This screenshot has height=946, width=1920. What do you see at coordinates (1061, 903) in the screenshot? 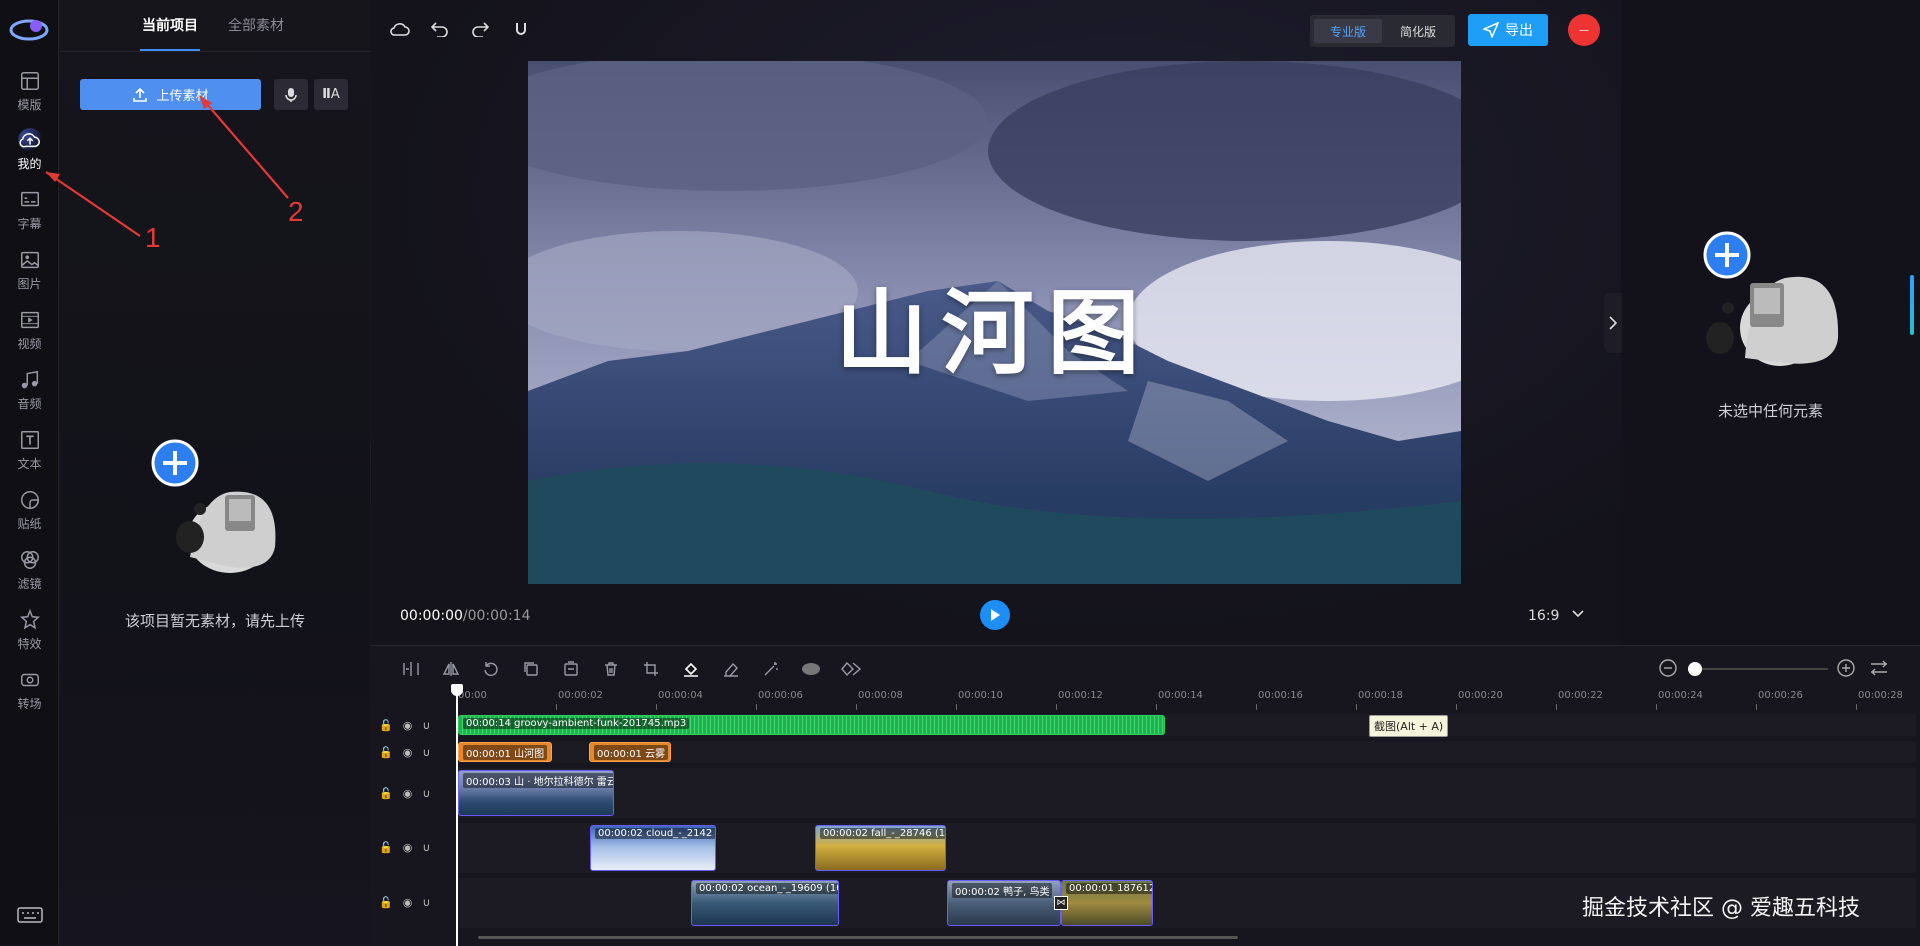
I see `transition-marker-icon: ⋈` at bounding box center [1061, 903].